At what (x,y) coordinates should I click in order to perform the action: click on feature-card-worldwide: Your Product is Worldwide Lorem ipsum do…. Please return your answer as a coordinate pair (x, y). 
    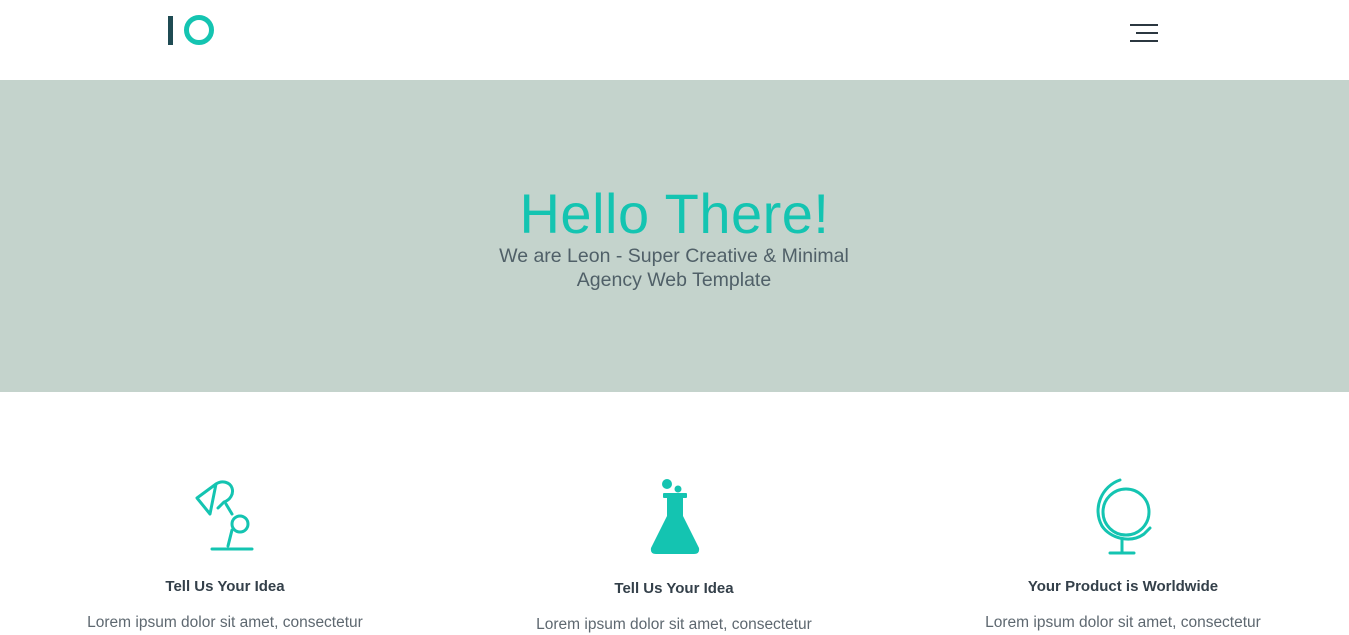
    Looking at the image, I should click on (1123, 553).